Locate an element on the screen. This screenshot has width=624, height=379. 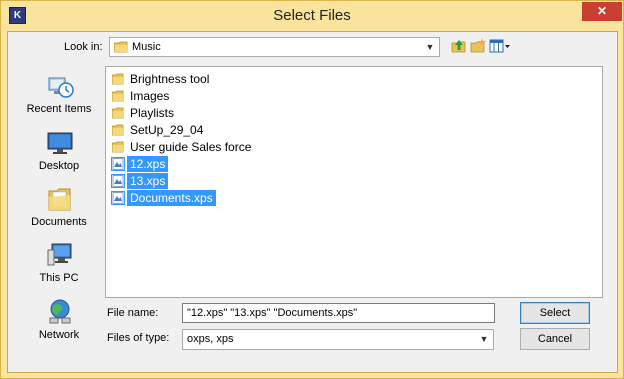
place-network: Network is located at coordinates (59, 324).